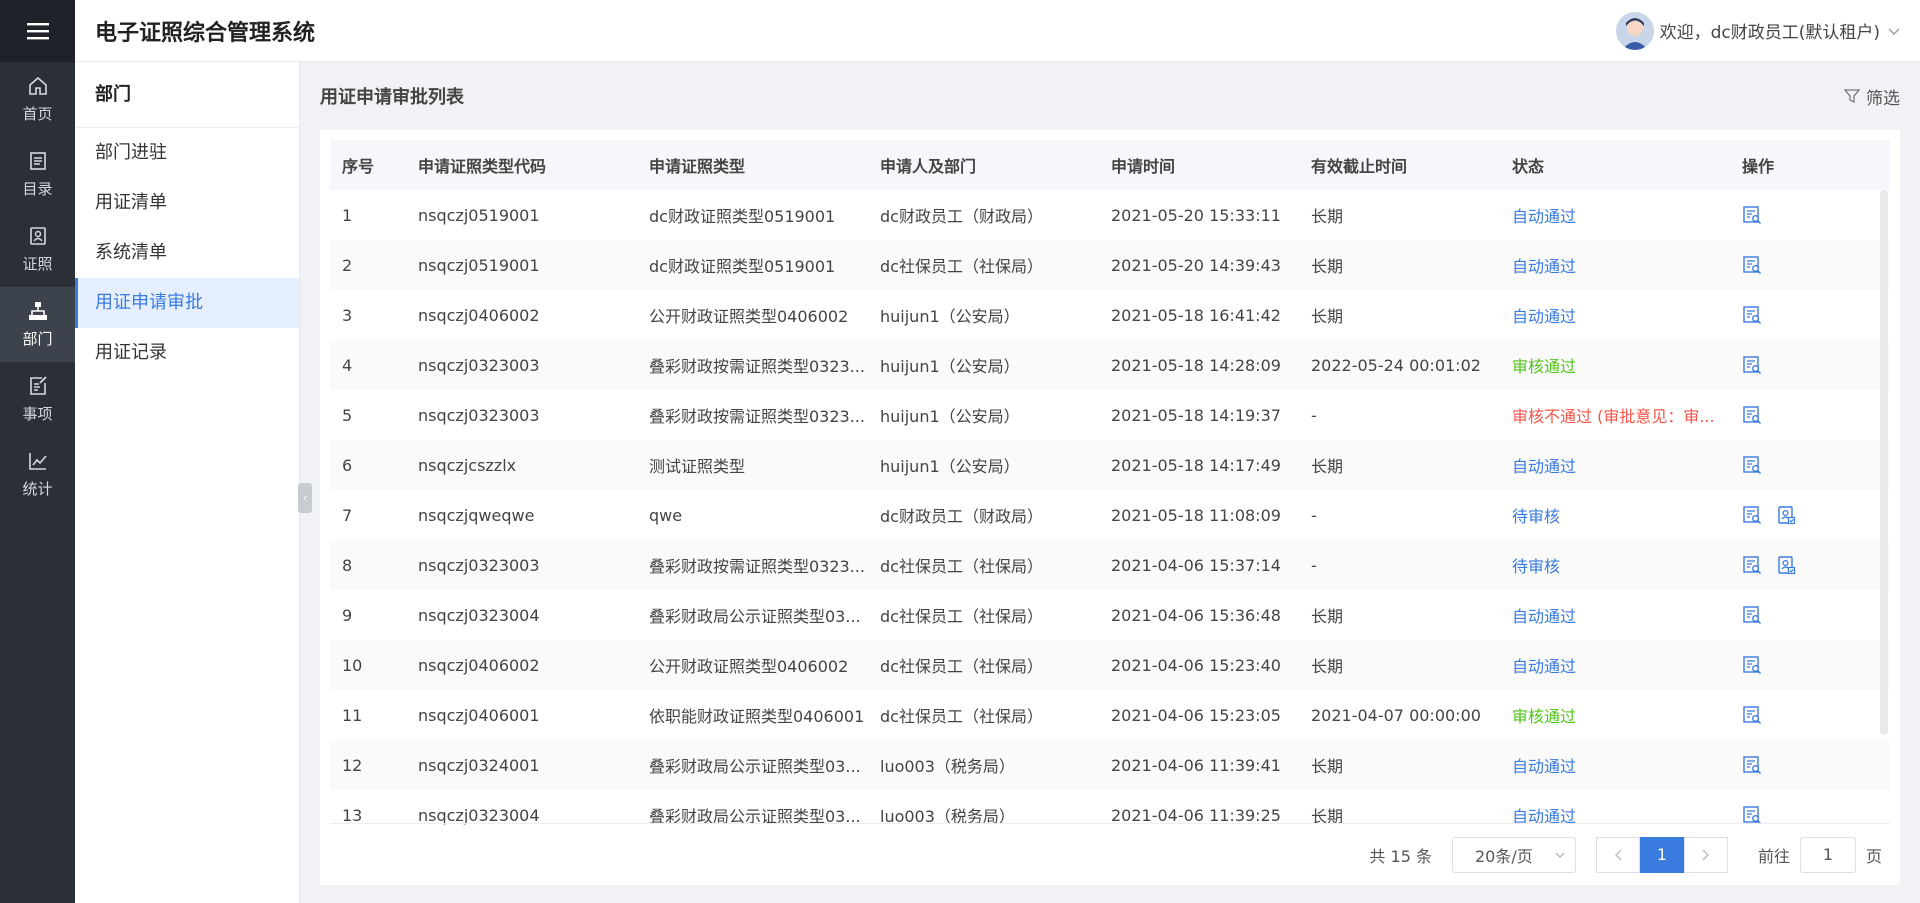  Describe the element at coordinates (757, 716) in the screenshot. I see `cell-type: 依职能财政证照类型0406001` at that location.